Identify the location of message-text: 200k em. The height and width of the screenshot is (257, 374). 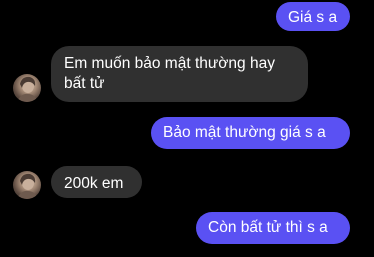
(94, 183).